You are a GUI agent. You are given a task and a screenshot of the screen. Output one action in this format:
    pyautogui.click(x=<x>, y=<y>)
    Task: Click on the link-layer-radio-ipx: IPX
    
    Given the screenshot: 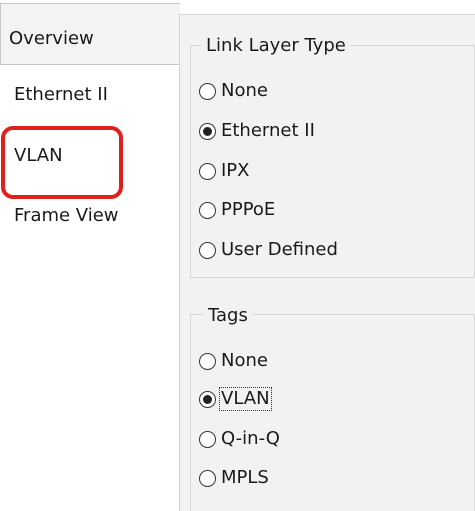 What is the action you would take?
    pyautogui.click(x=225, y=171)
    